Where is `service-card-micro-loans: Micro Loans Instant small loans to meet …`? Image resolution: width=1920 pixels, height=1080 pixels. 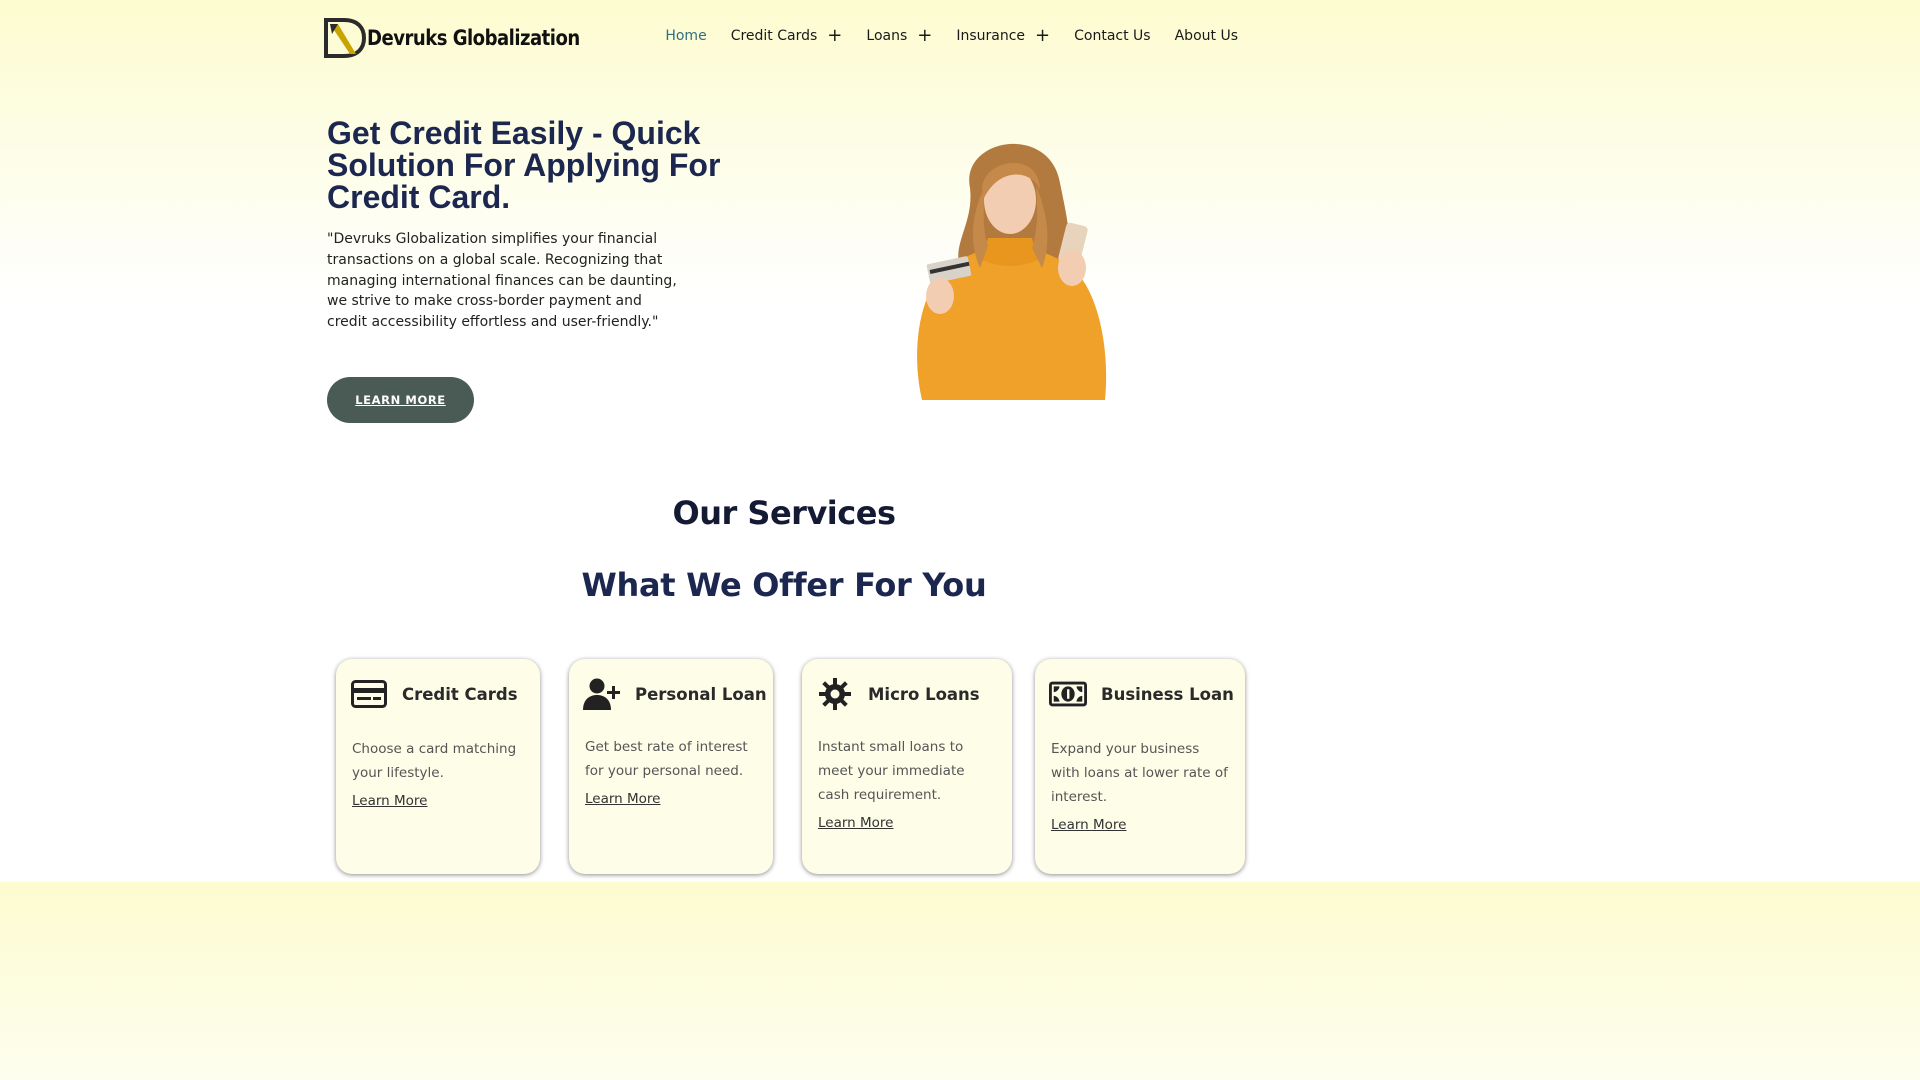
service-card-micro-loans: Micro Loans Instant small loans to meet … is located at coordinates (907, 766).